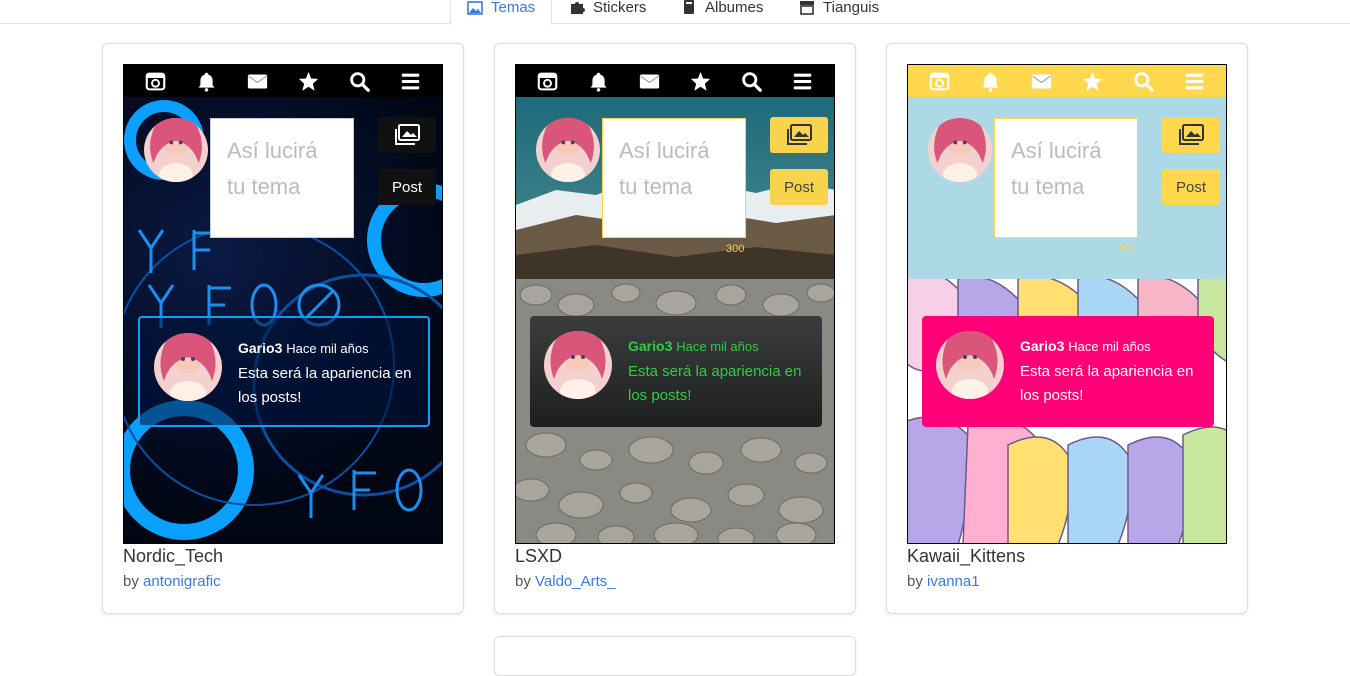  I want to click on theme-card-partial, so click(675, 656).